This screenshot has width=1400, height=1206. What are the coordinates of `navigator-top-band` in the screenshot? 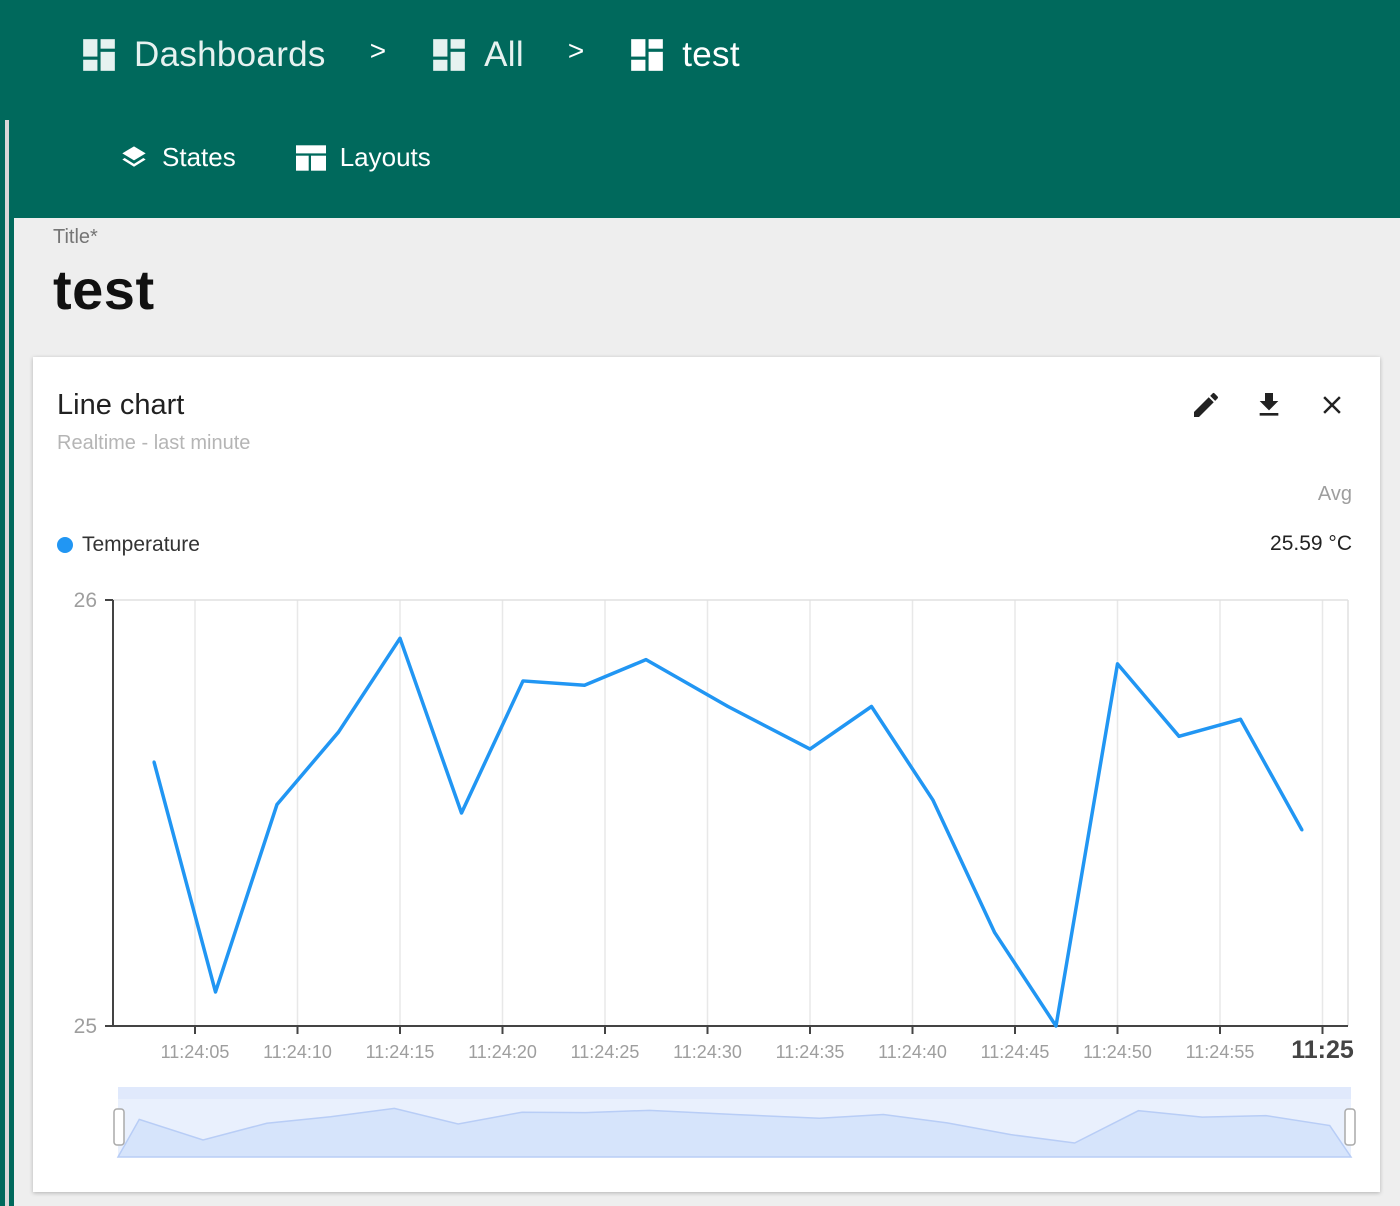 It's located at (734, 1093).